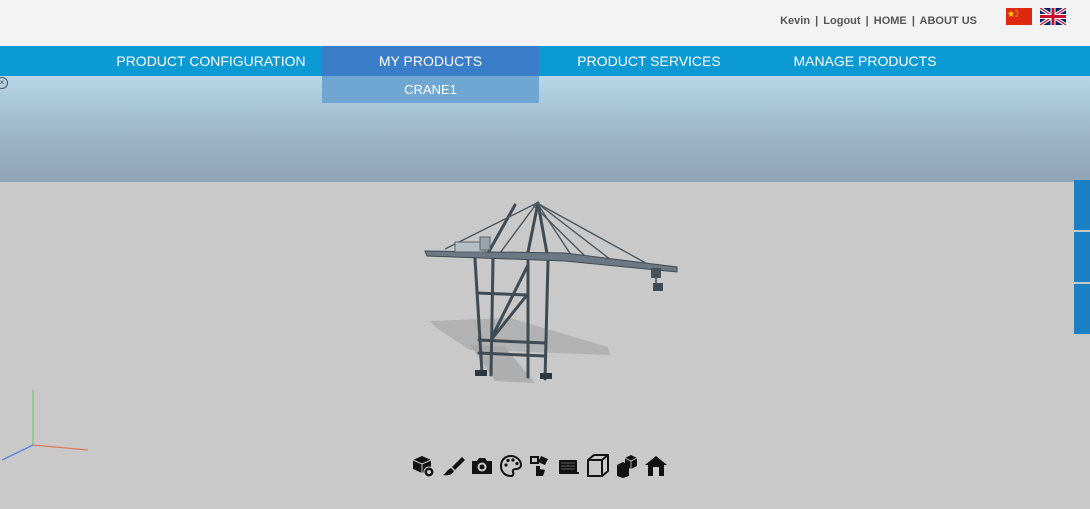  Describe the element at coordinates (865, 61) in the screenshot. I see `nav-manage-products: MANAGE PRODUCTS` at that location.